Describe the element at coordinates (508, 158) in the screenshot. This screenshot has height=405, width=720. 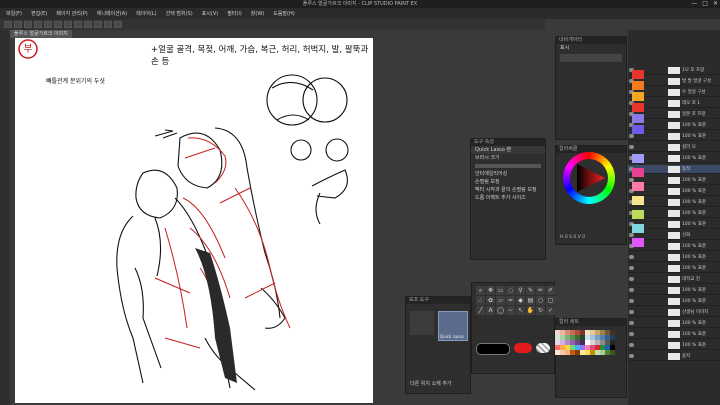
I see `brush-size-row: 브러시 크기` at that location.